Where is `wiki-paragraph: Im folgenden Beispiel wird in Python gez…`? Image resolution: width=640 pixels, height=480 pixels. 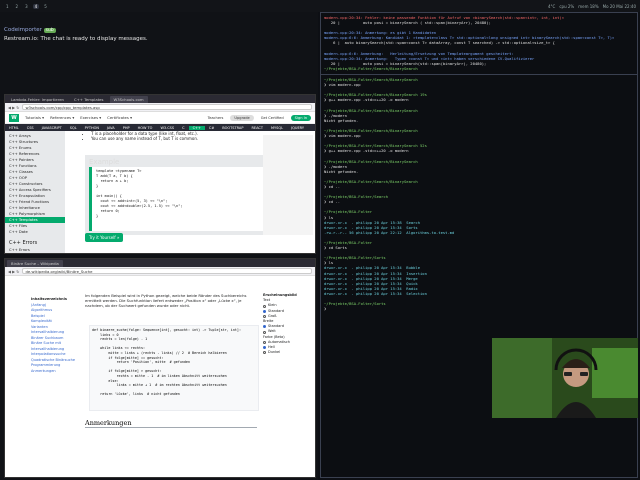
wiki-paragraph: Im folgenden Beispiel wird in Python gez… is located at coordinates (166, 300).